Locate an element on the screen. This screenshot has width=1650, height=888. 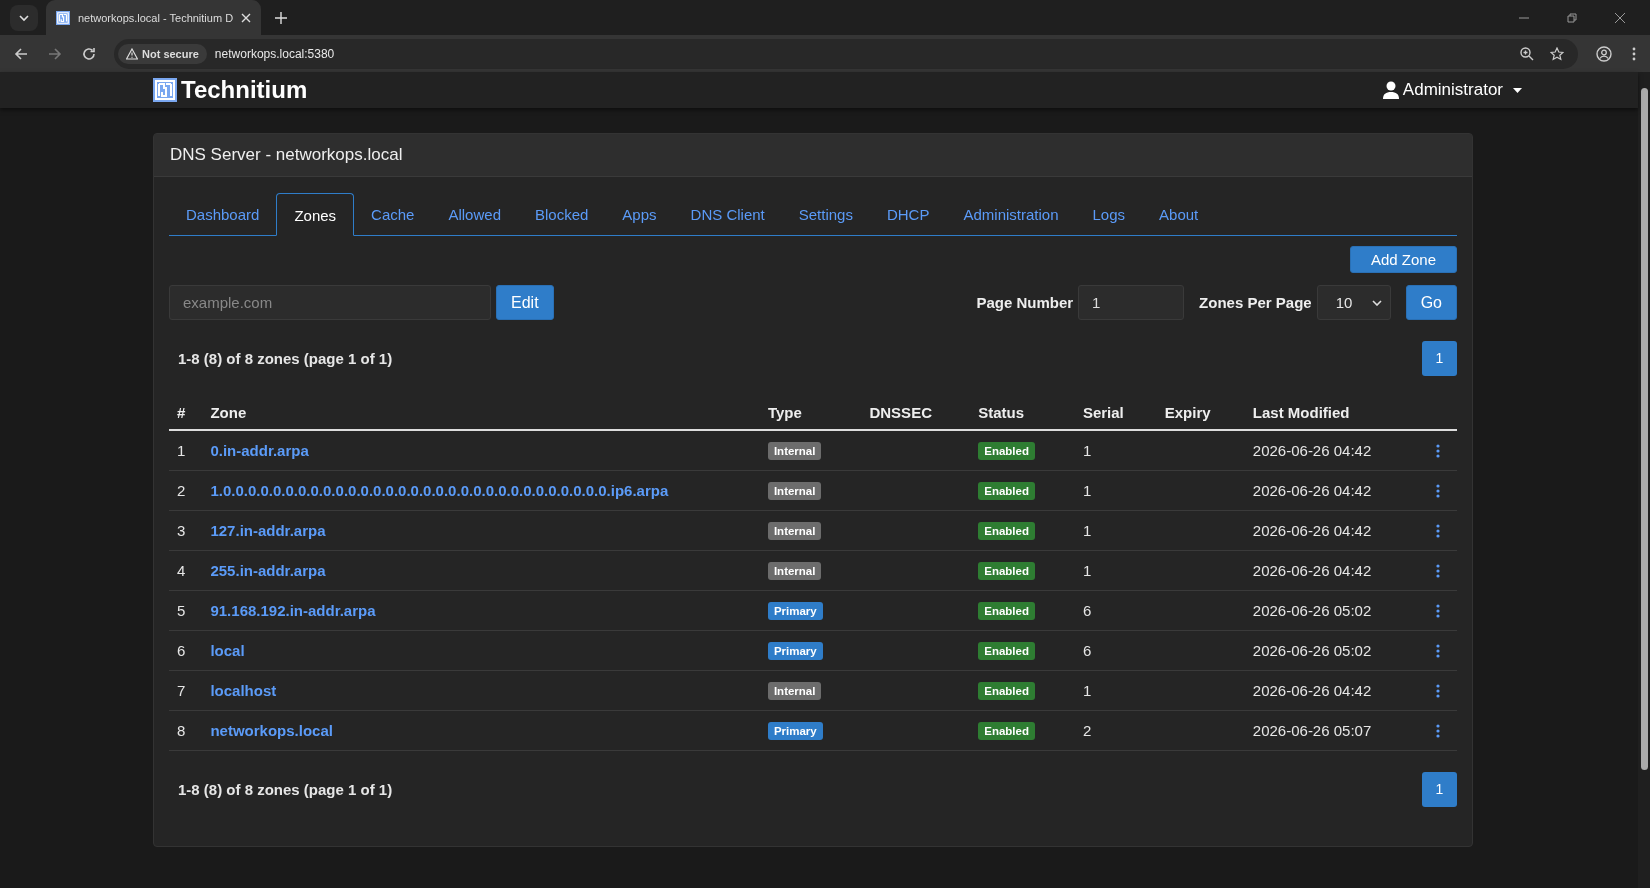
row-number: 4 is located at coordinates (190, 570).